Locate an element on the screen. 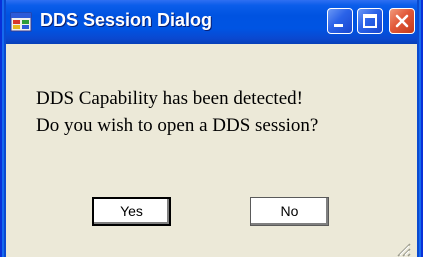 The height and width of the screenshot is (257, 423). message-line-1: DDS Capability has been detected! is located at coordinates (169, 98).